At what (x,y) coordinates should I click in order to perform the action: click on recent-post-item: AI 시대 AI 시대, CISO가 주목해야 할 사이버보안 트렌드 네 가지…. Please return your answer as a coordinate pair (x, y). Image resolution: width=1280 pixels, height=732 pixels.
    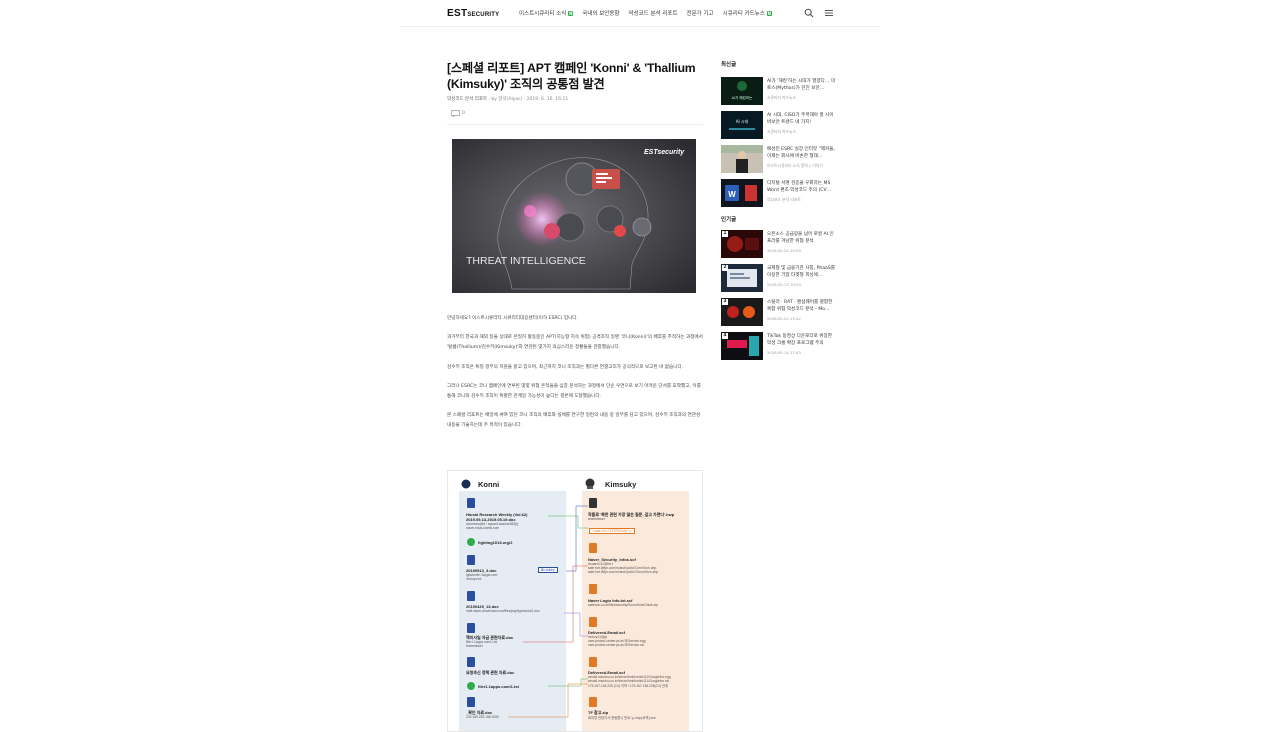
    Looking at the image, I should click on (780, 128).